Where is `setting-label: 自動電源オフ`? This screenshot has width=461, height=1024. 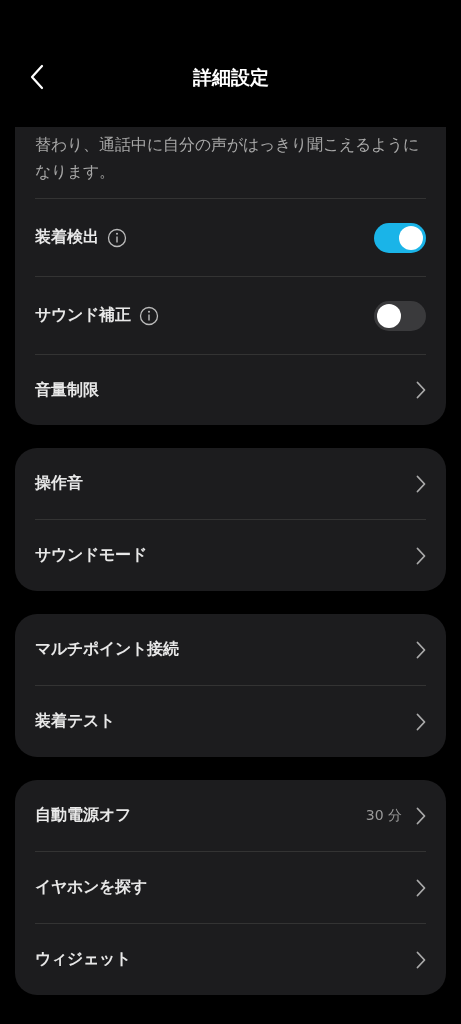
setting-label: 自動電源オフ is located at coordinates (83, 815).